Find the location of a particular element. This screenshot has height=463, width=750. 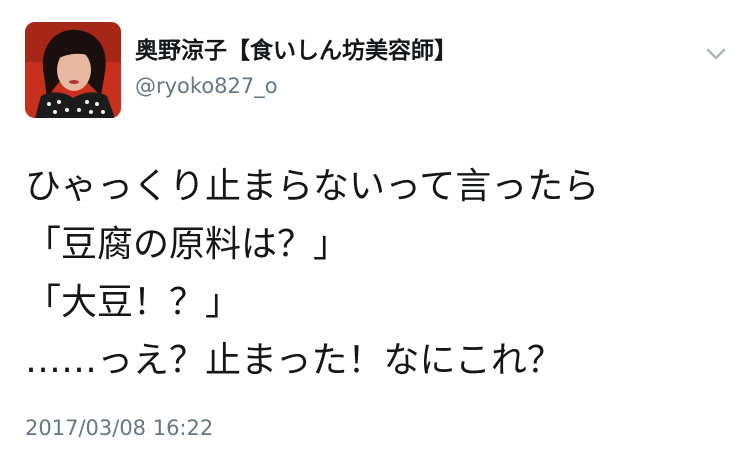

tweet-text-line: 「大豆！？」 is located at coordinates (133, 302).